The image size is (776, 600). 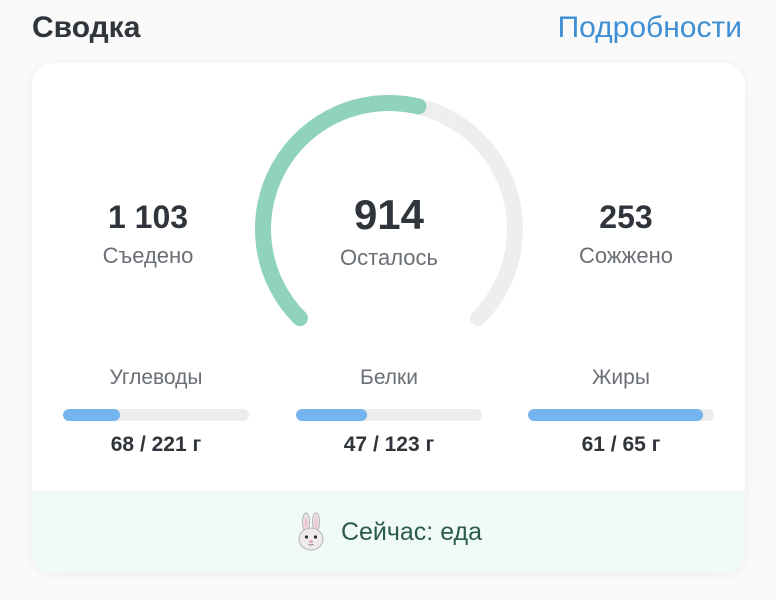 I want to click on burned-label: Сожжено, so click(x=626, y=255).